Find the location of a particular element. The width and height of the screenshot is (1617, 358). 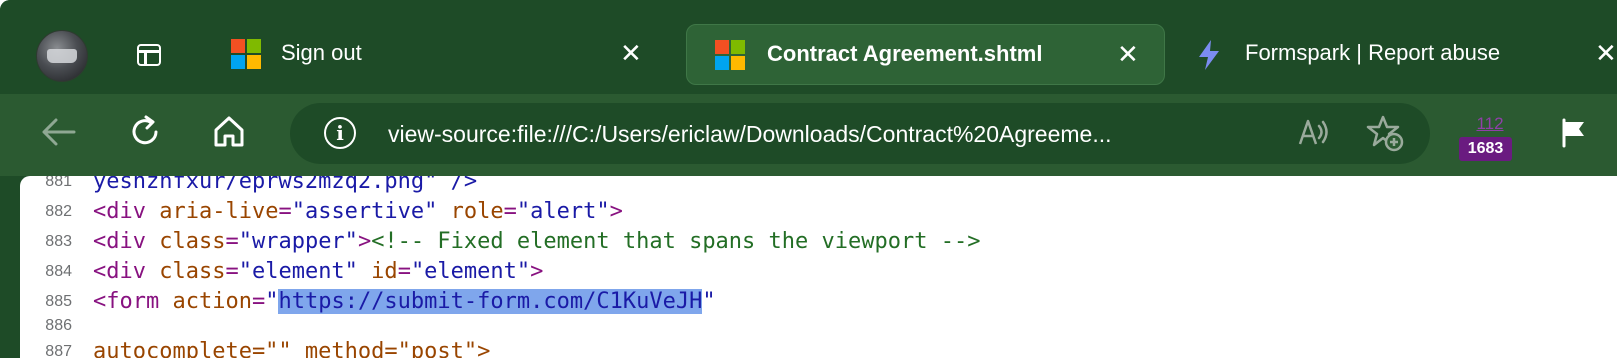

code-text: yesnznfxur/eprws2mzq2.png" /> is located at coordinates (285, 185).